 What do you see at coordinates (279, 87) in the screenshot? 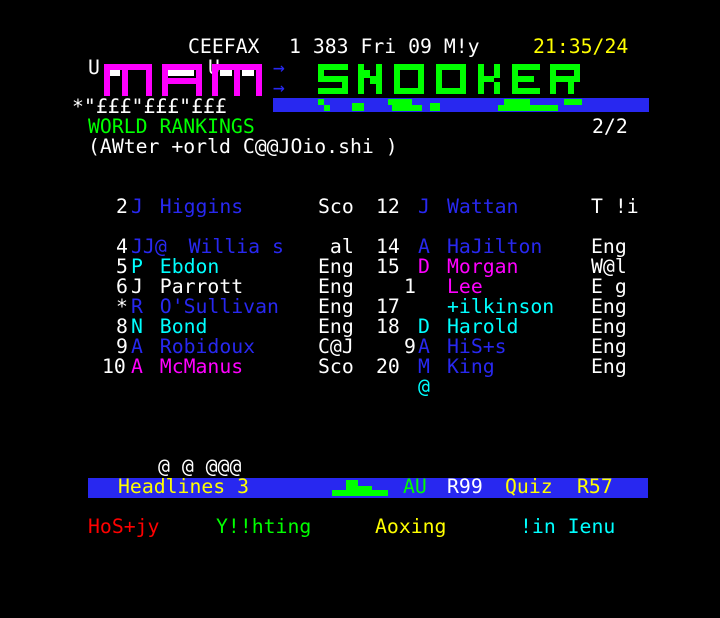
I see `arrow-icon-2: →` at bounding box center [279, 87].